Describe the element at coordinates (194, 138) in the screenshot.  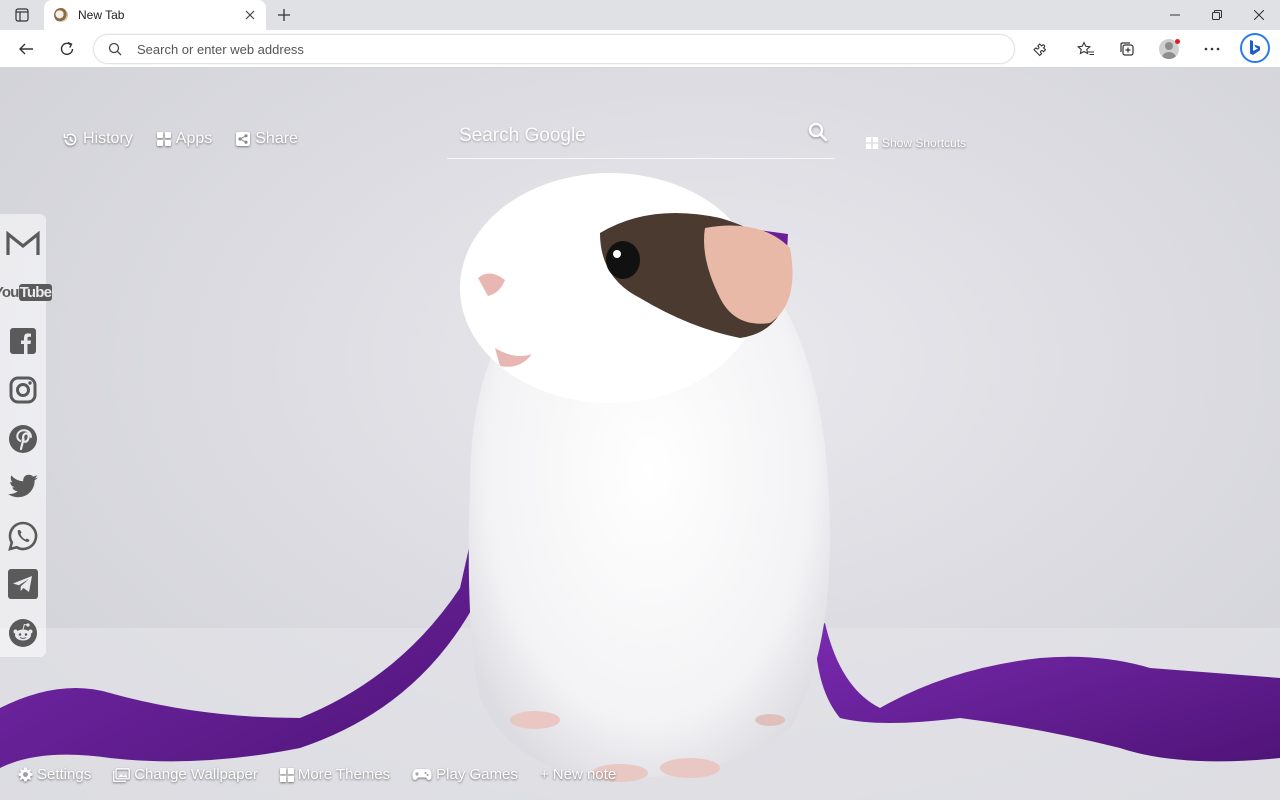
I see `apps-label: Apps` at that location.